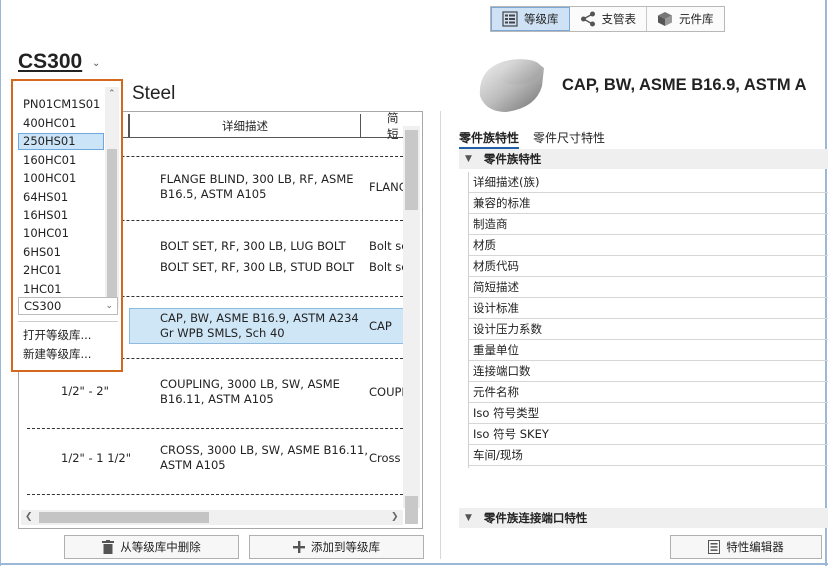  What do you see at coordinates (648, 329) in the screenshot?
I see `property-row: 设计压力系数` at bounding box center [648, 329].